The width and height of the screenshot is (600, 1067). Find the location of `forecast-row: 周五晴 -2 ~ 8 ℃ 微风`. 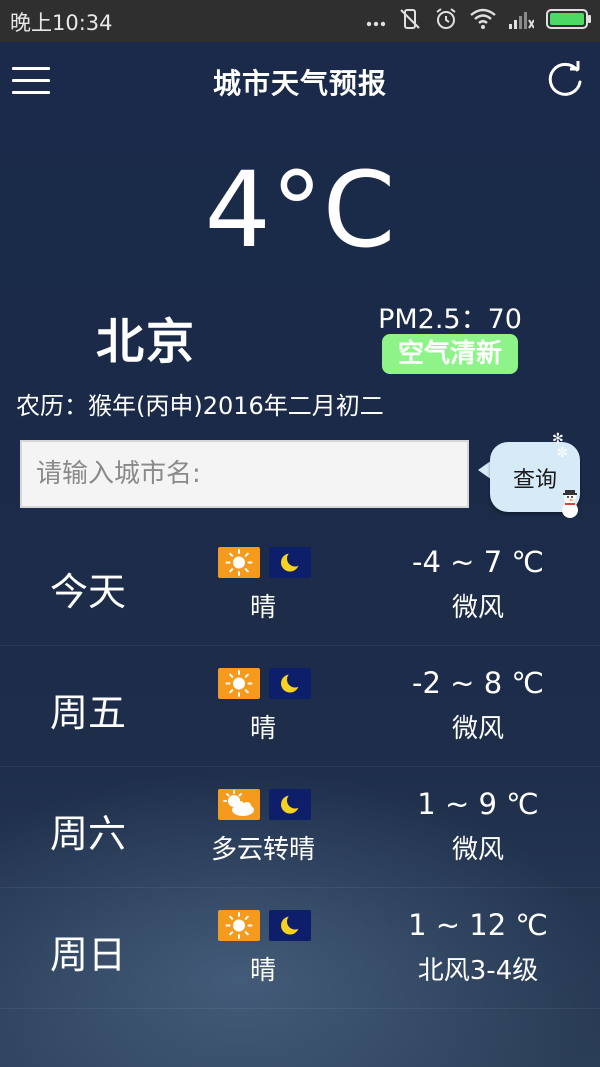

forecast-row: 周五晴 -2 ~ 8 ℃ 微风 is located at coordinates (300, 706).